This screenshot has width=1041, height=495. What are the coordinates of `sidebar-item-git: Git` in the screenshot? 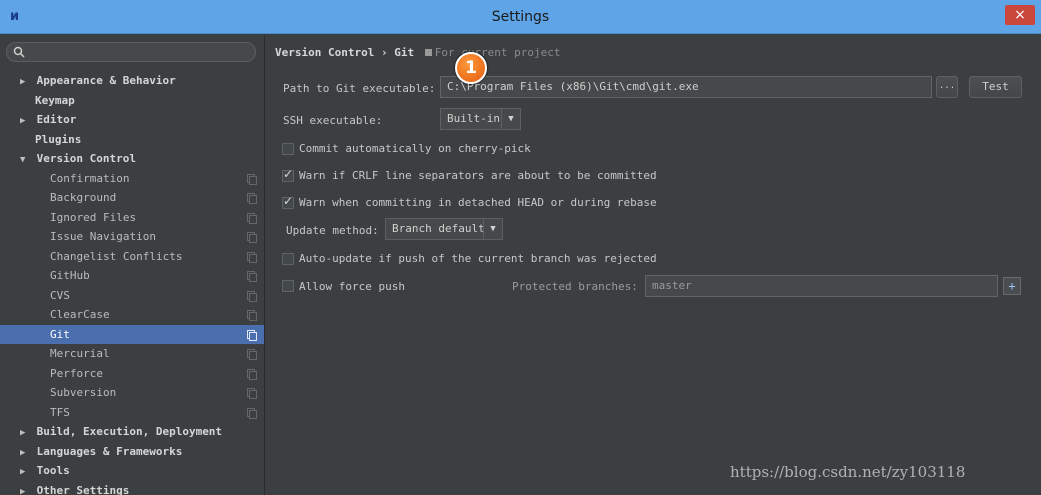 It's located at (132, 334).